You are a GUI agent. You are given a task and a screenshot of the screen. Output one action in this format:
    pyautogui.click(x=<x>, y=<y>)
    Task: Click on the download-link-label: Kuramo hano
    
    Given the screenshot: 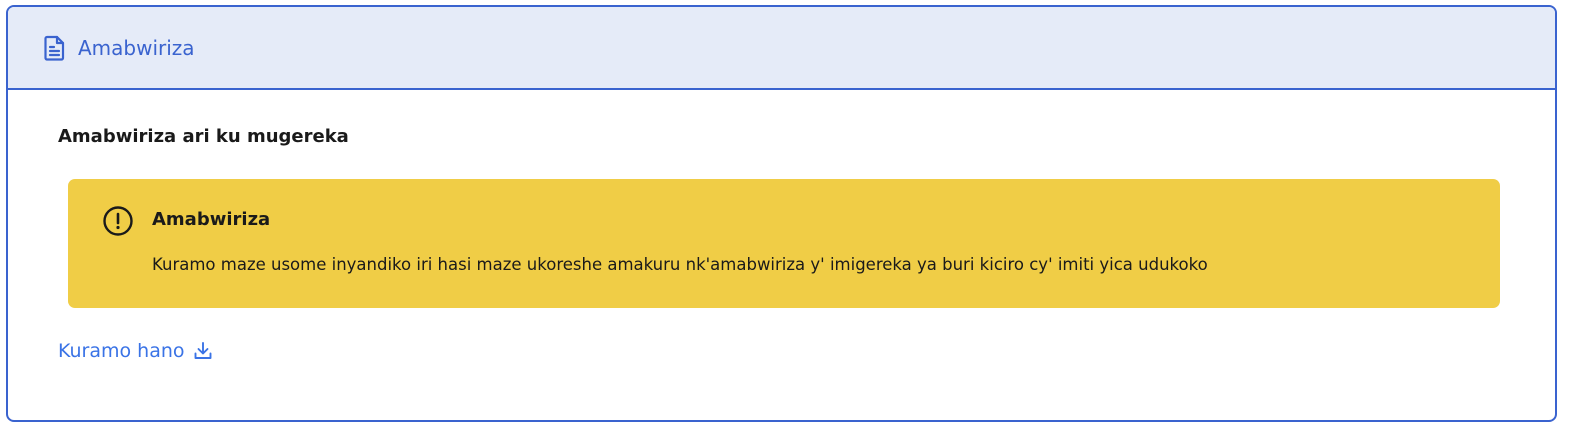 What is the action you would take?
    pyautogui.click(x=121, y=351)
    